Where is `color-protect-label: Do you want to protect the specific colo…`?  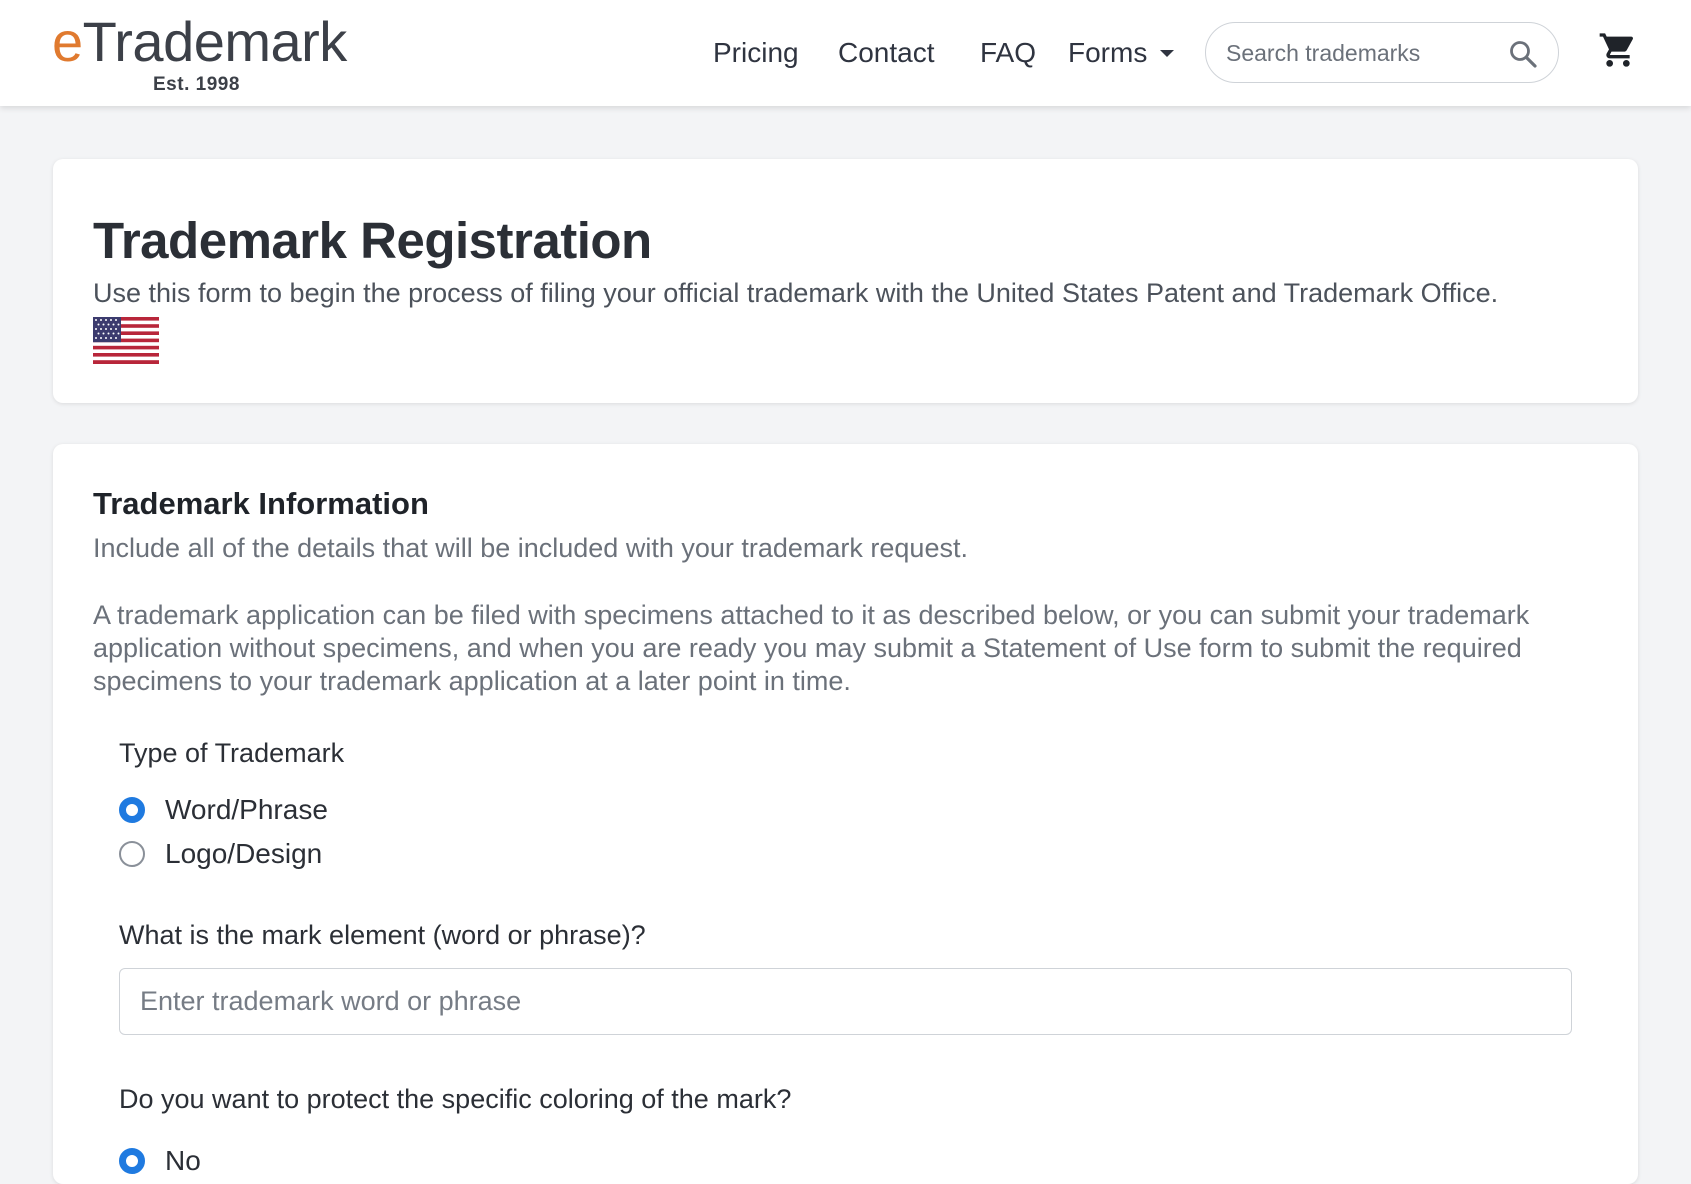 color-protect-label: Do you want to protect the specific colo… is located at coordinates (455, 1099).